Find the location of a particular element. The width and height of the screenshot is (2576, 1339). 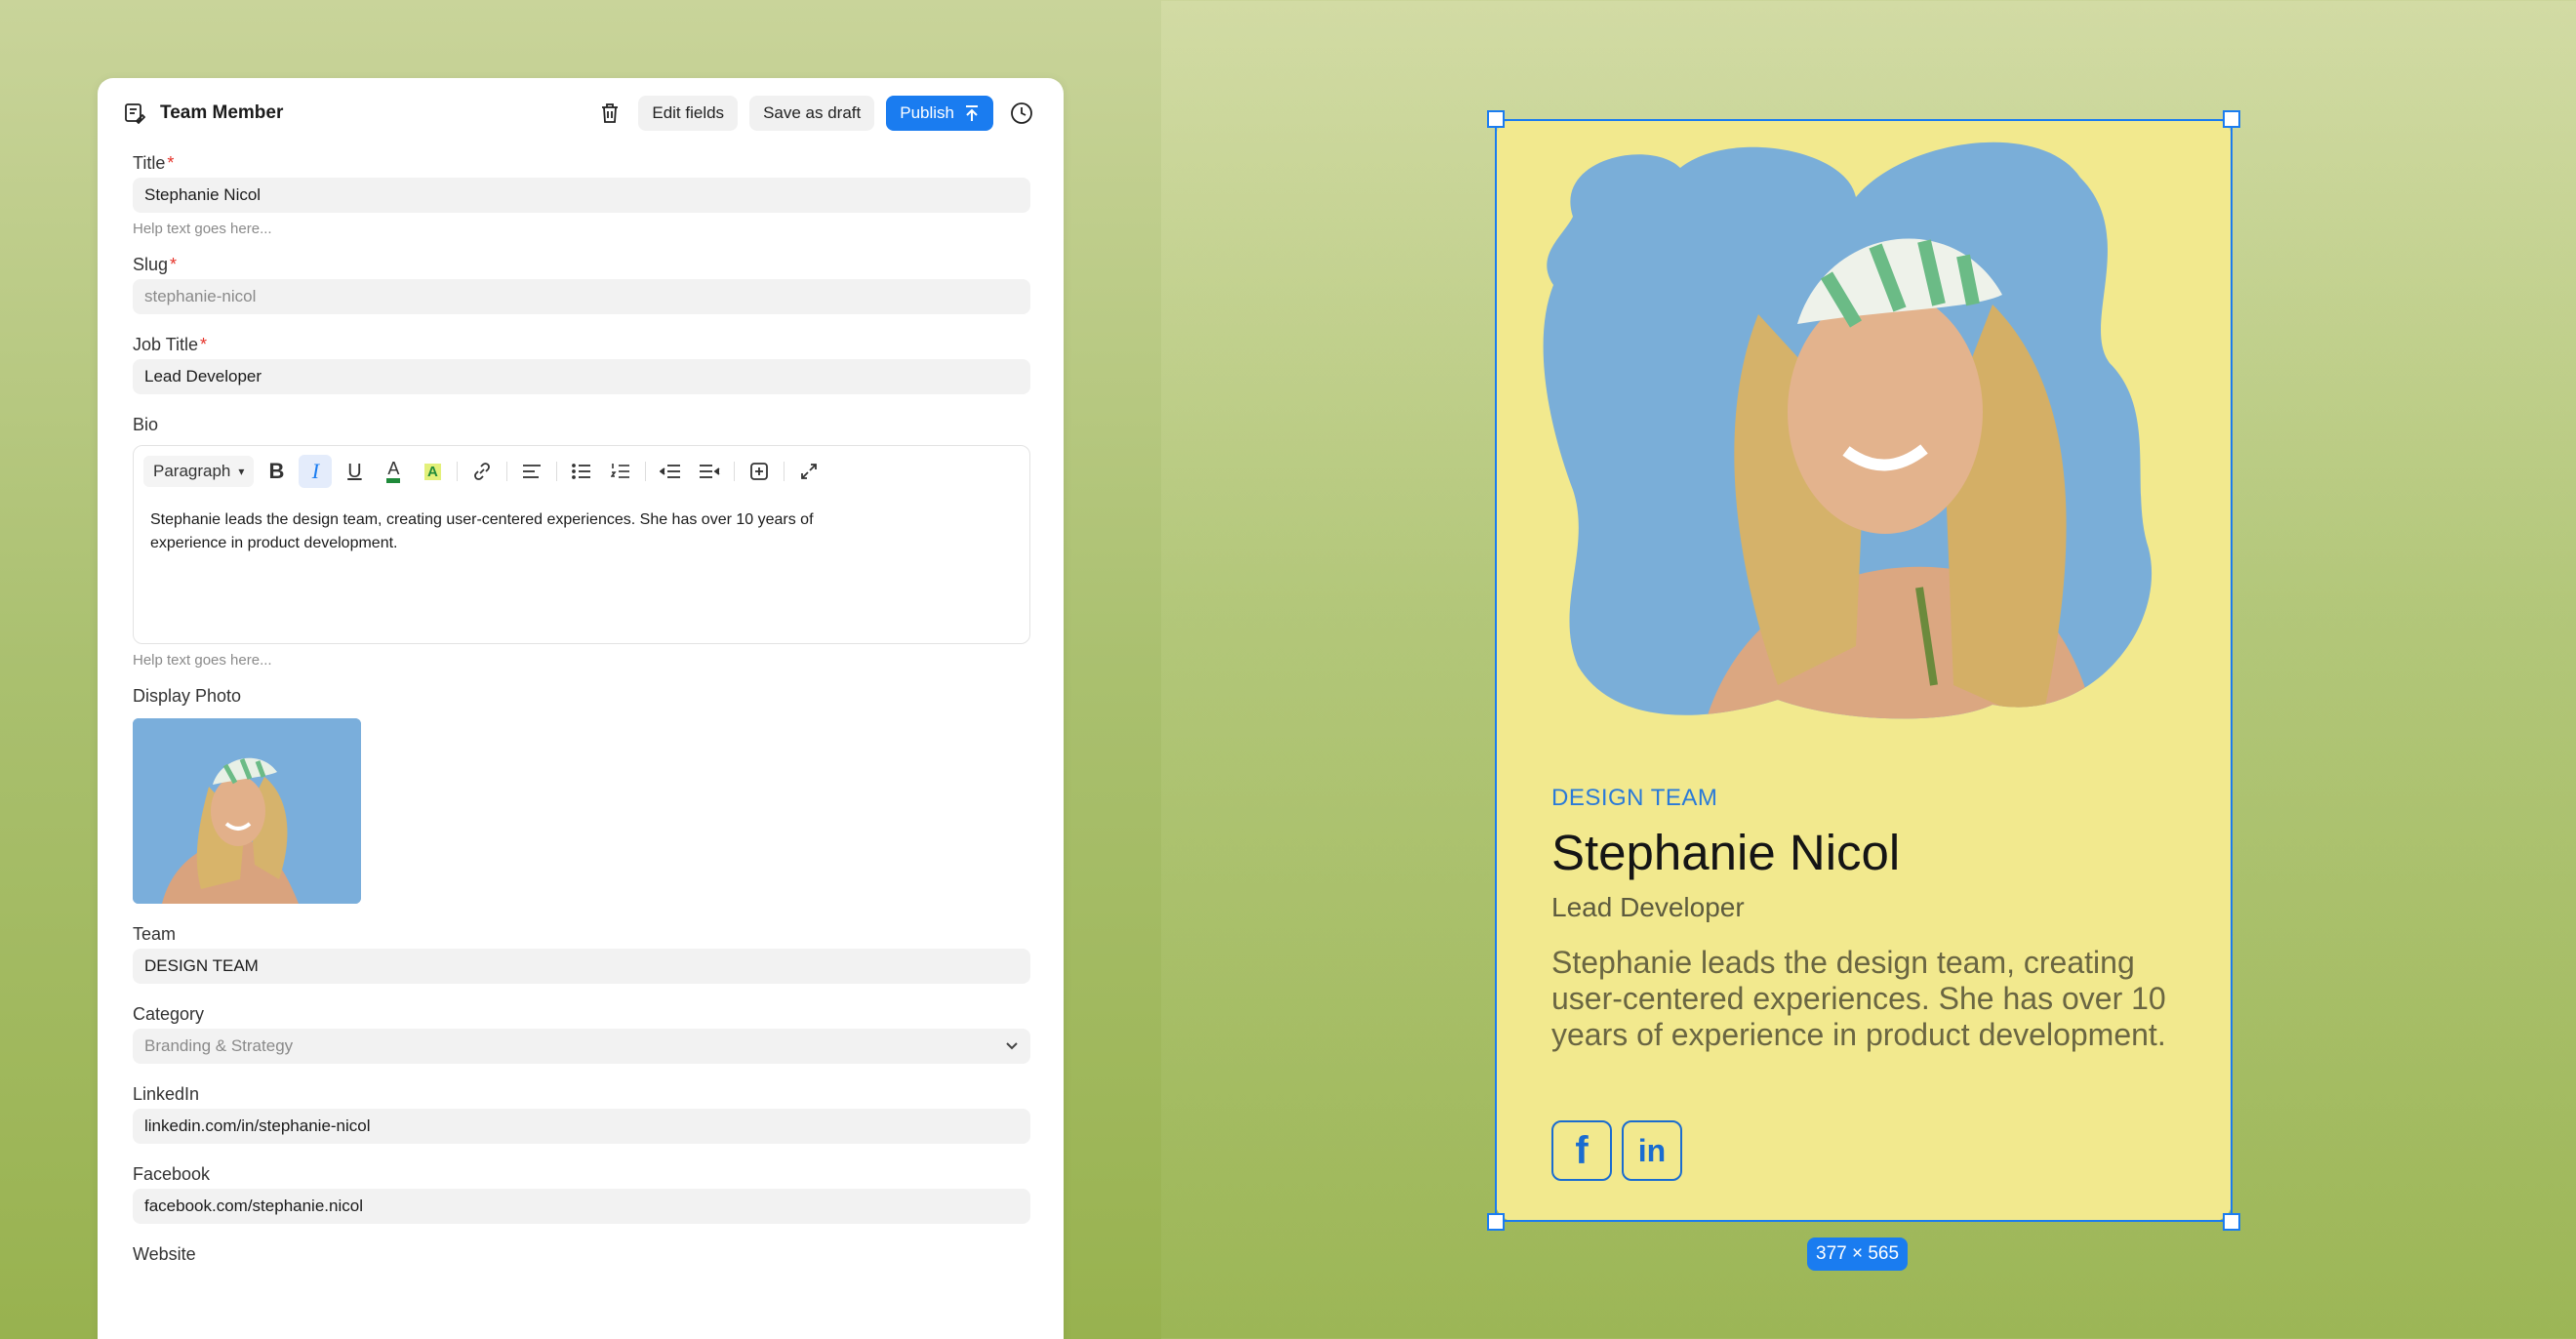

team-label: Team is located at coordinates (155, 934).